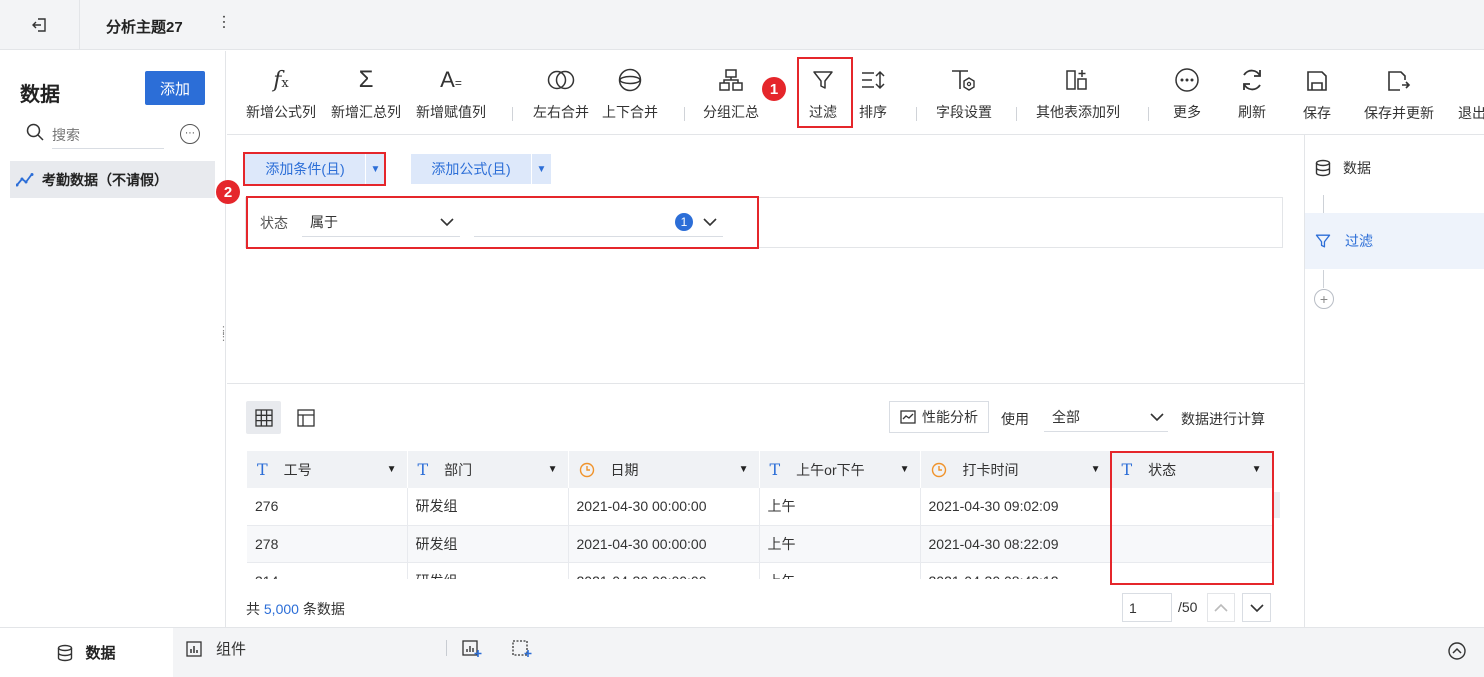  What do you see at coordinates (873, 92) in the screenshot?
I see `toolbar-sort: 排序` at bounding box center [873, 92].